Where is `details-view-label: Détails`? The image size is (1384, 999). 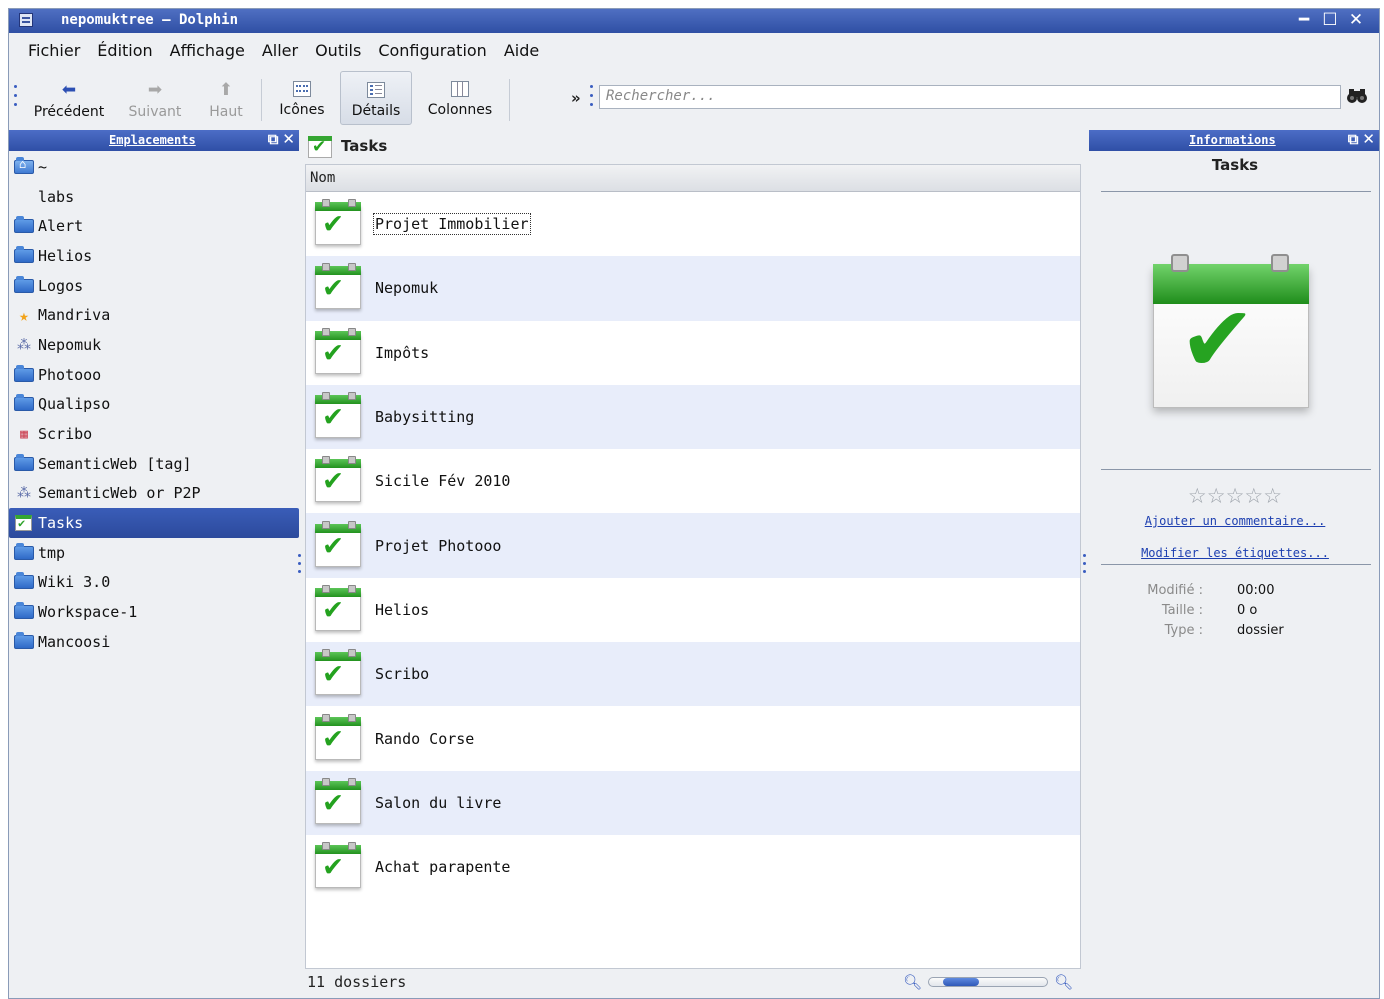 details-view-label: Détails is located at coordinates (376, 111).